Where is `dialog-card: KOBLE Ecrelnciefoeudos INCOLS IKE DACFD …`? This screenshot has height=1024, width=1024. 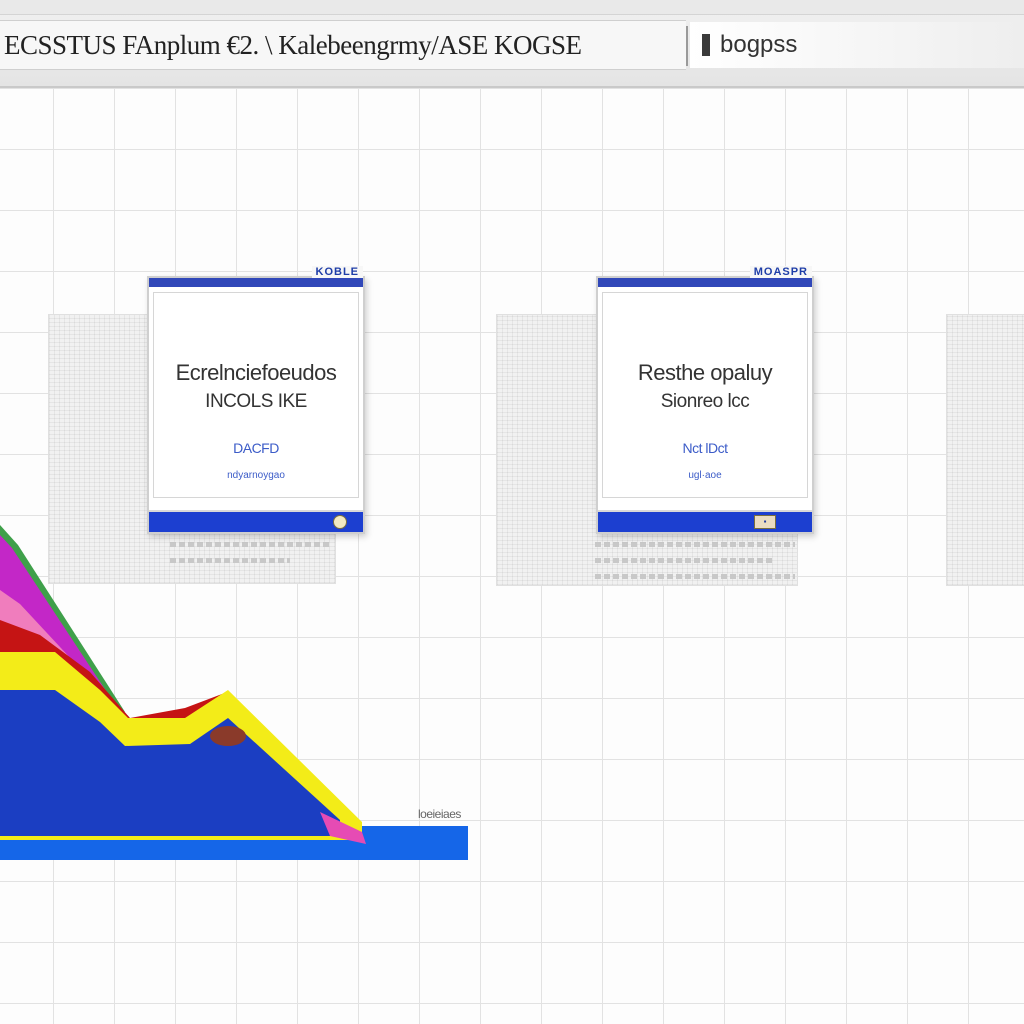
dialog-card: KOBLE Ecrelnciefoeudos INCOLS IKE DACFD … is located at coordinates (256, 400).